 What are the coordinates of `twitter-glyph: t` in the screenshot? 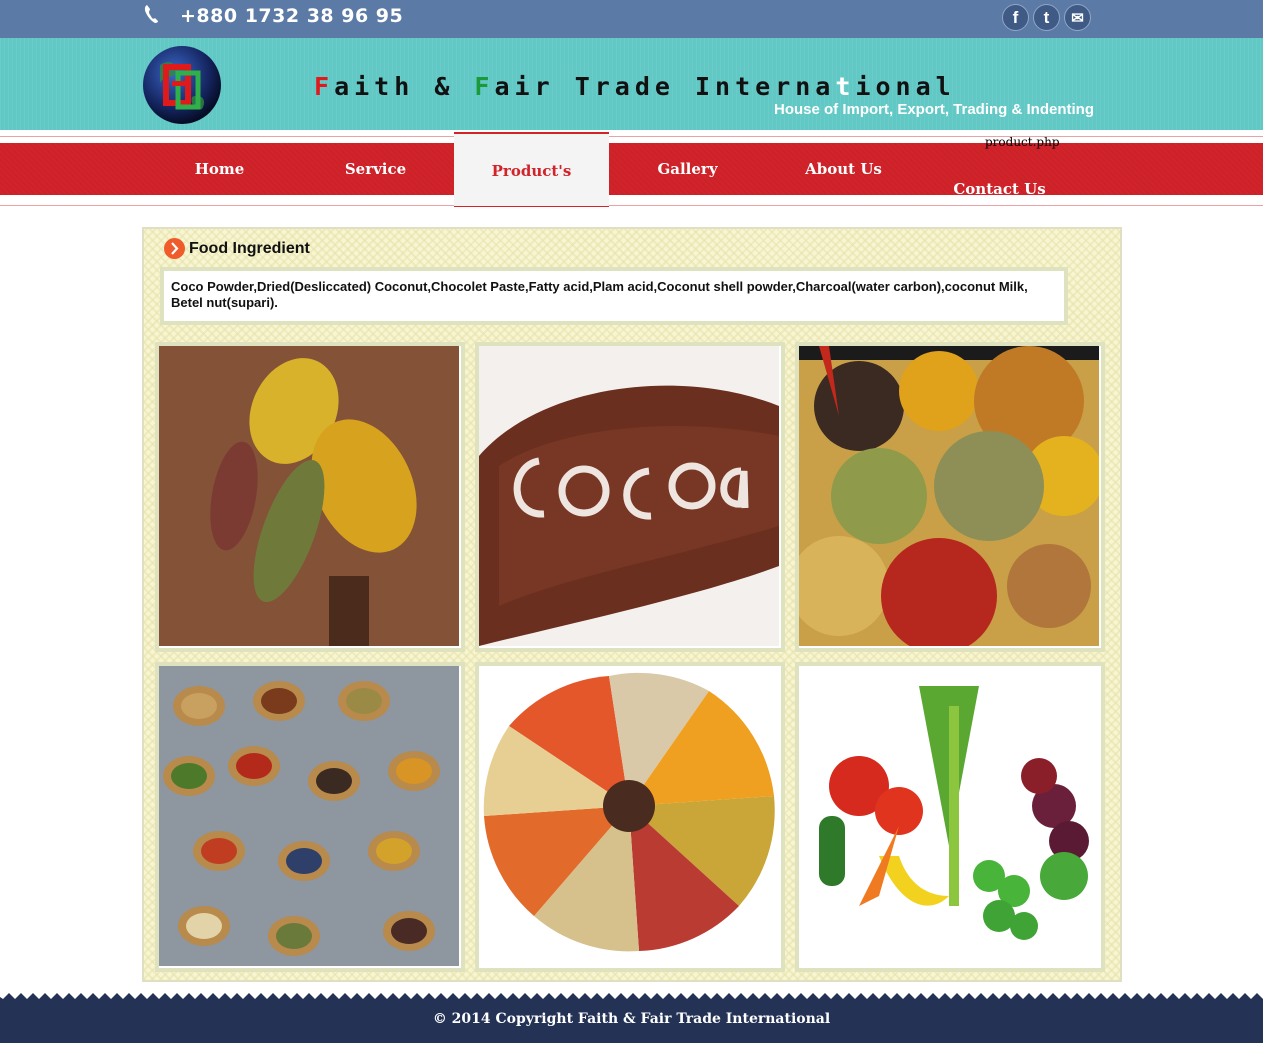 It's located at (1046, 17).